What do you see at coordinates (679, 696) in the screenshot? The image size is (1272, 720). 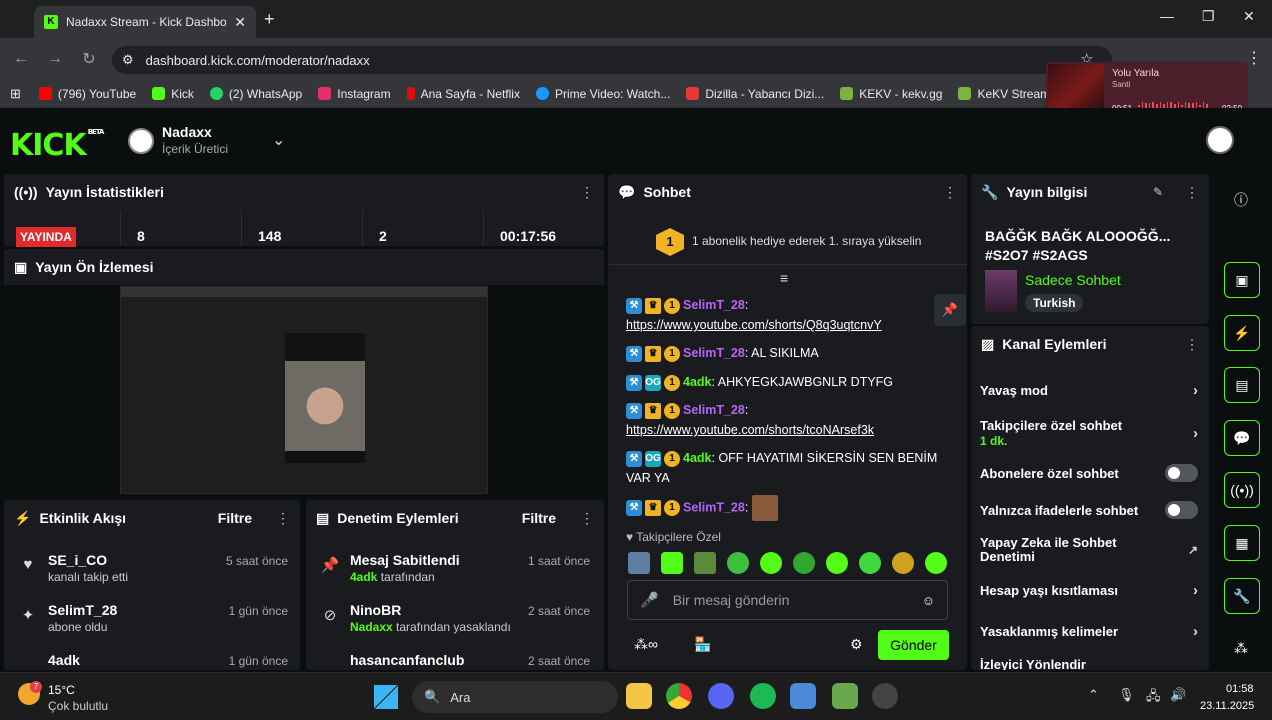 I see `chrome-icon` at bounding box center [679, 696].